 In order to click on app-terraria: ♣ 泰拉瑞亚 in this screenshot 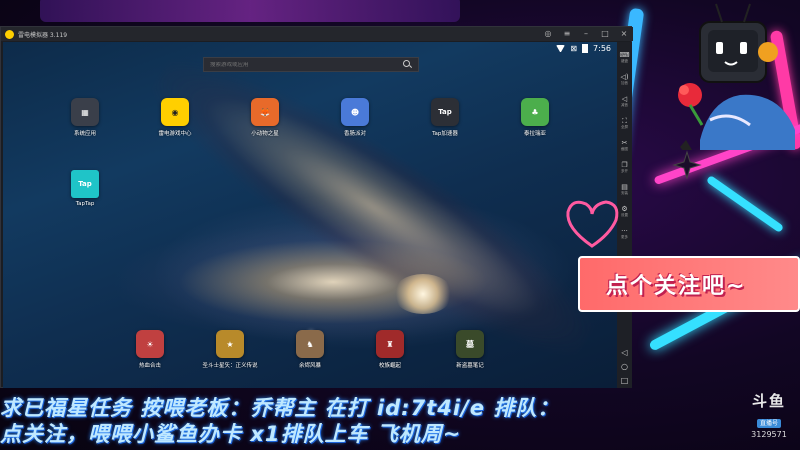, I will do `click(535, 117)`.